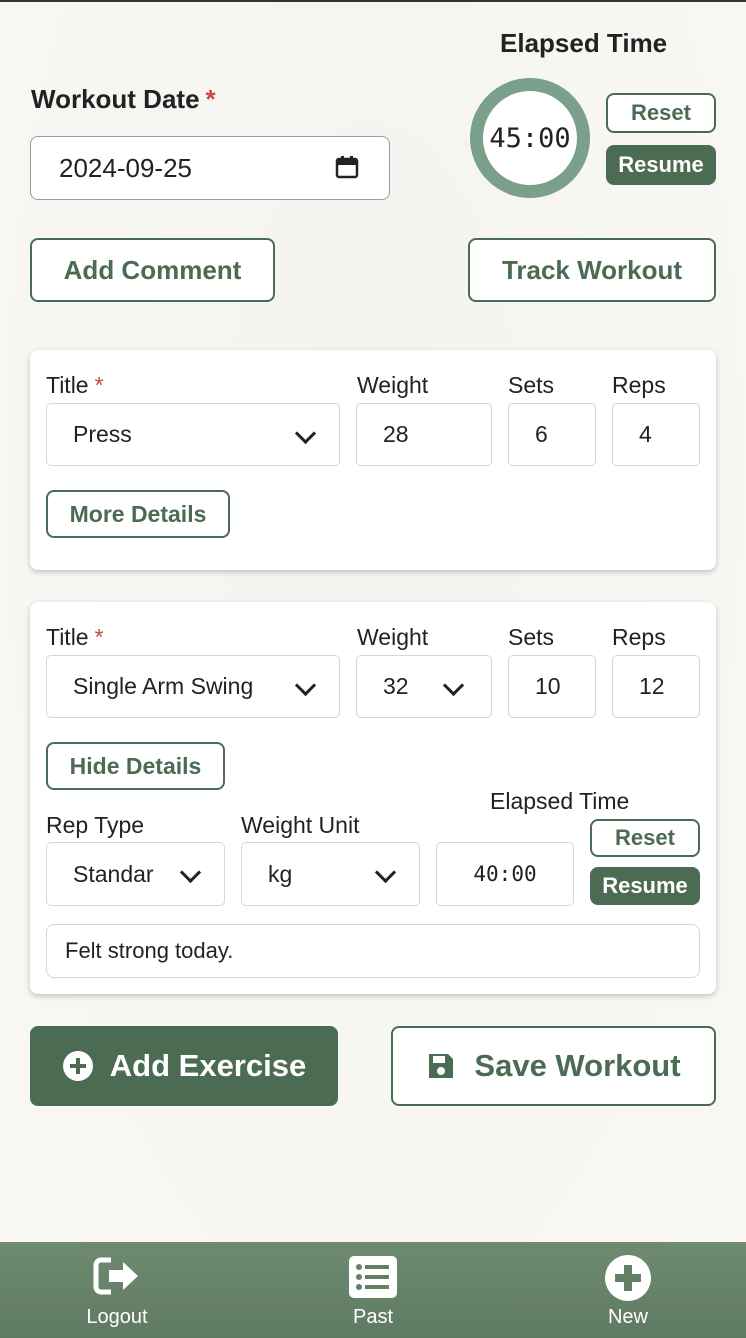  Describe the element at coordinates (656, 434) in the screenshot. I see `reps-input: 4` at that location.